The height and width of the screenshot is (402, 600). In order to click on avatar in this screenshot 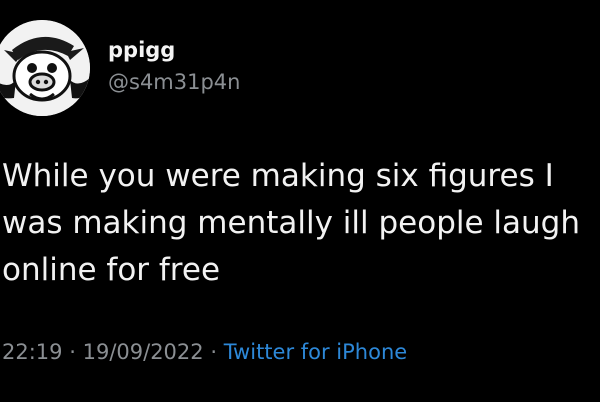, I will do `click(45, 68)`.